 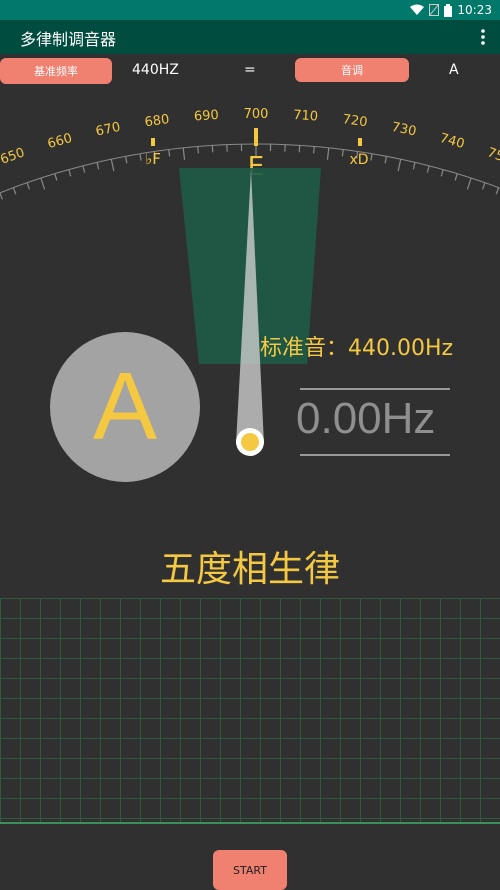 I want to click on app-title: 多律制调音器, so click(x=68, y=39).